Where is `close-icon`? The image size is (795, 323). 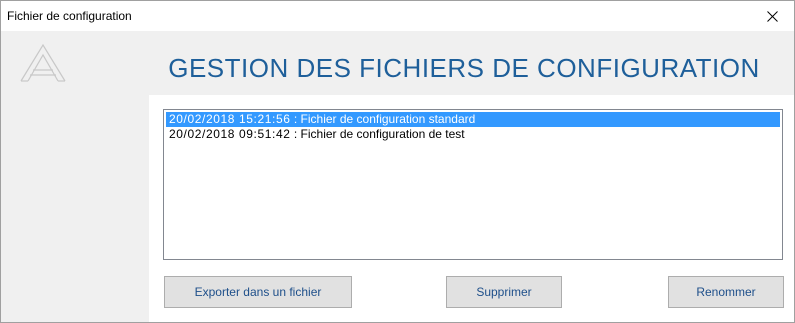 close-icon is located at coordinates (772, 16).